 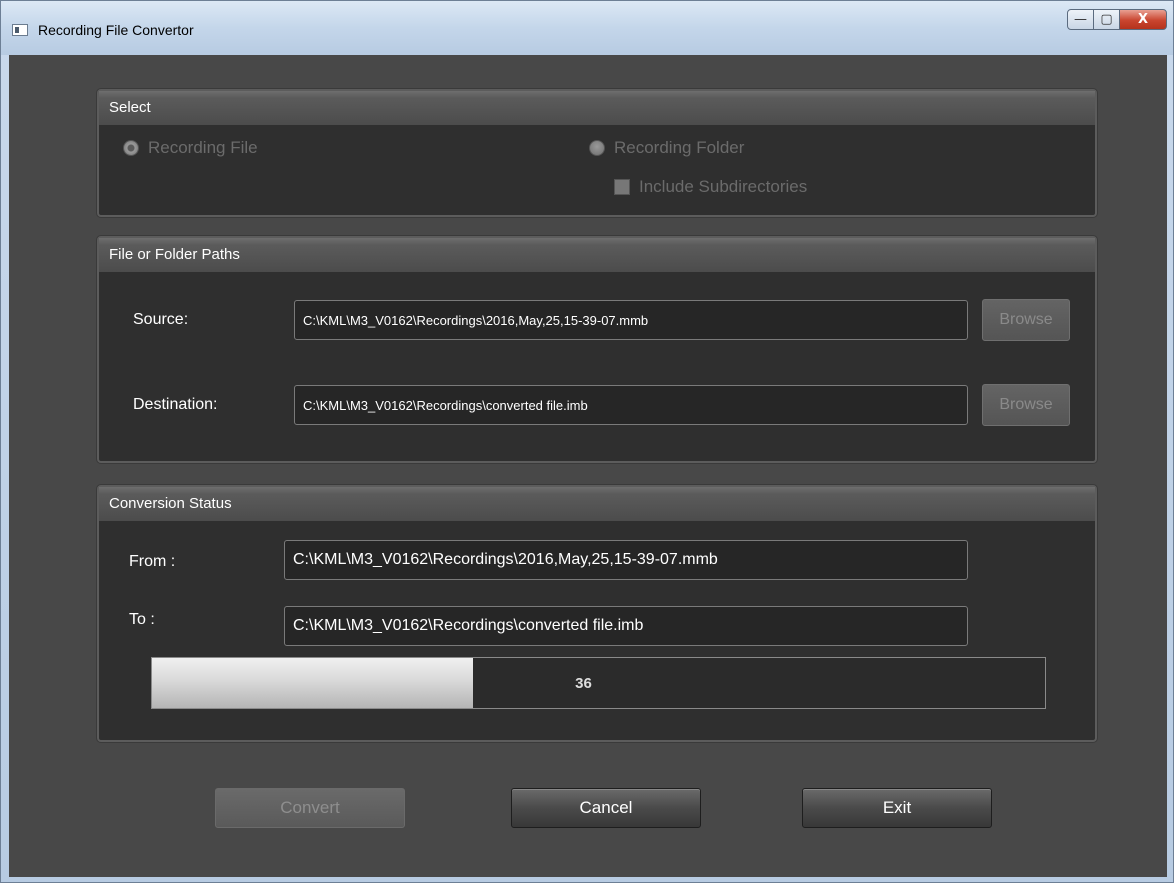 What do you see at coordinates (203, 147) in the screenshot?
I see `recording-file-label: Recording File` at bounding box center [203, 147].